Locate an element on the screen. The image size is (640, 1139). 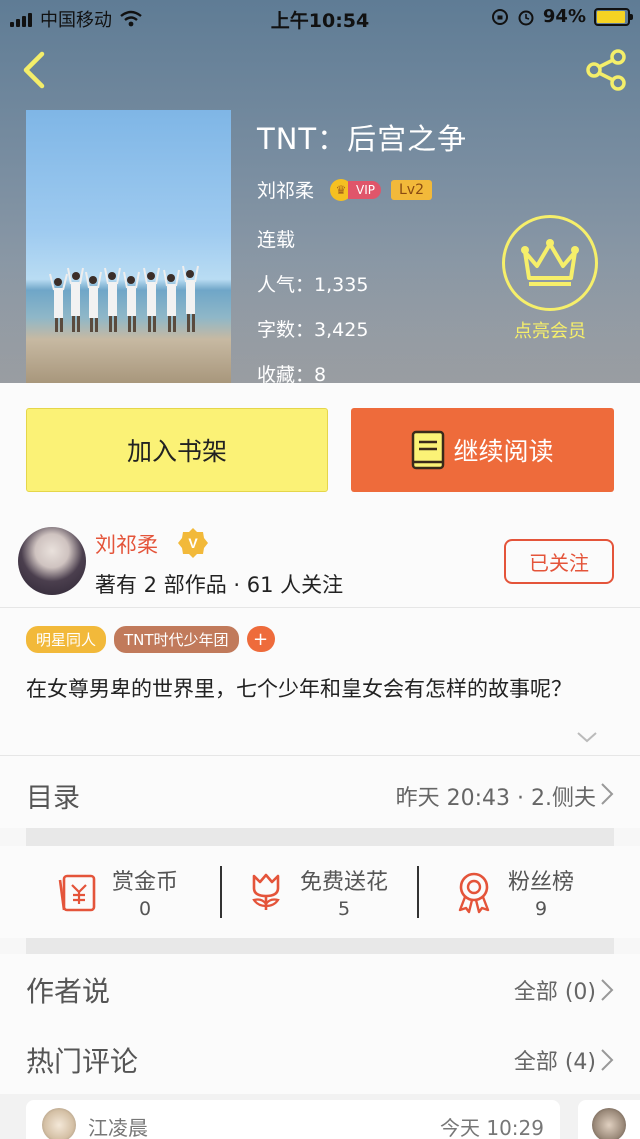
vip-badge: ♛ VIP is located at coordinates (355, 189).